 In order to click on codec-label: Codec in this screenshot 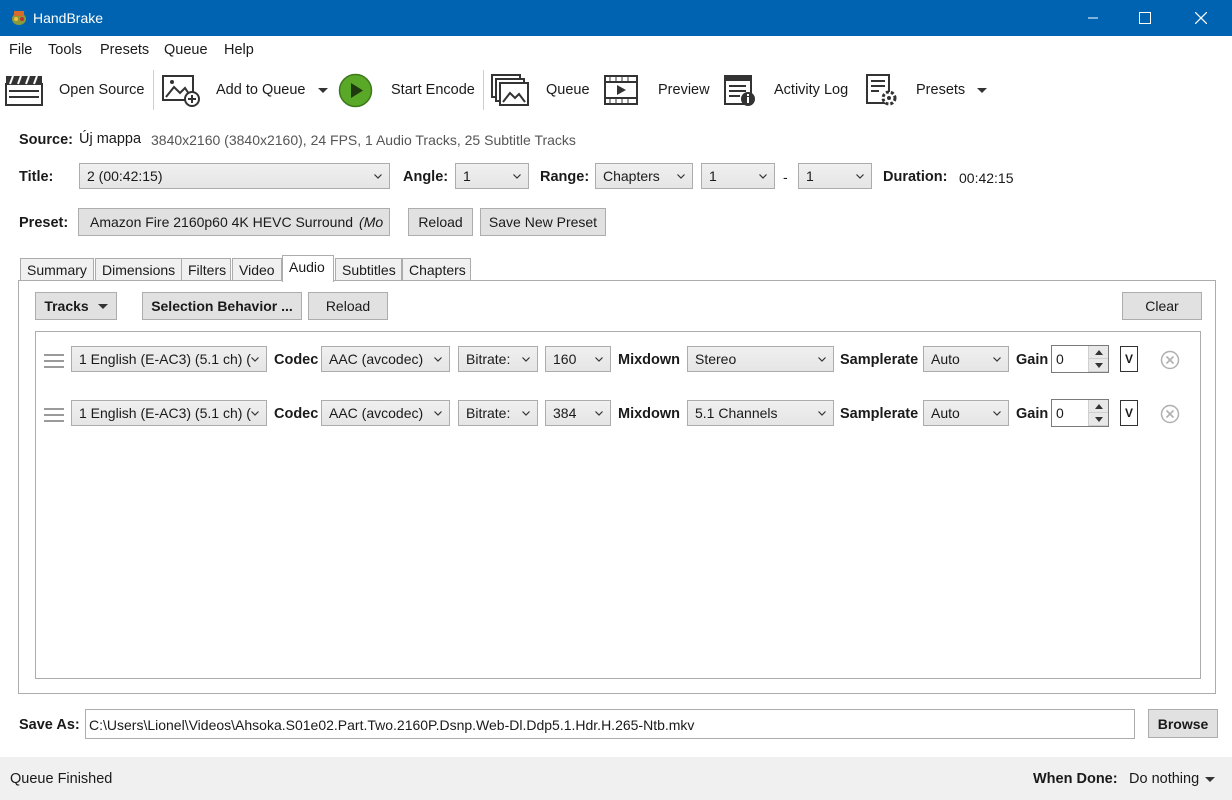, I will do `click(296, 360)`.